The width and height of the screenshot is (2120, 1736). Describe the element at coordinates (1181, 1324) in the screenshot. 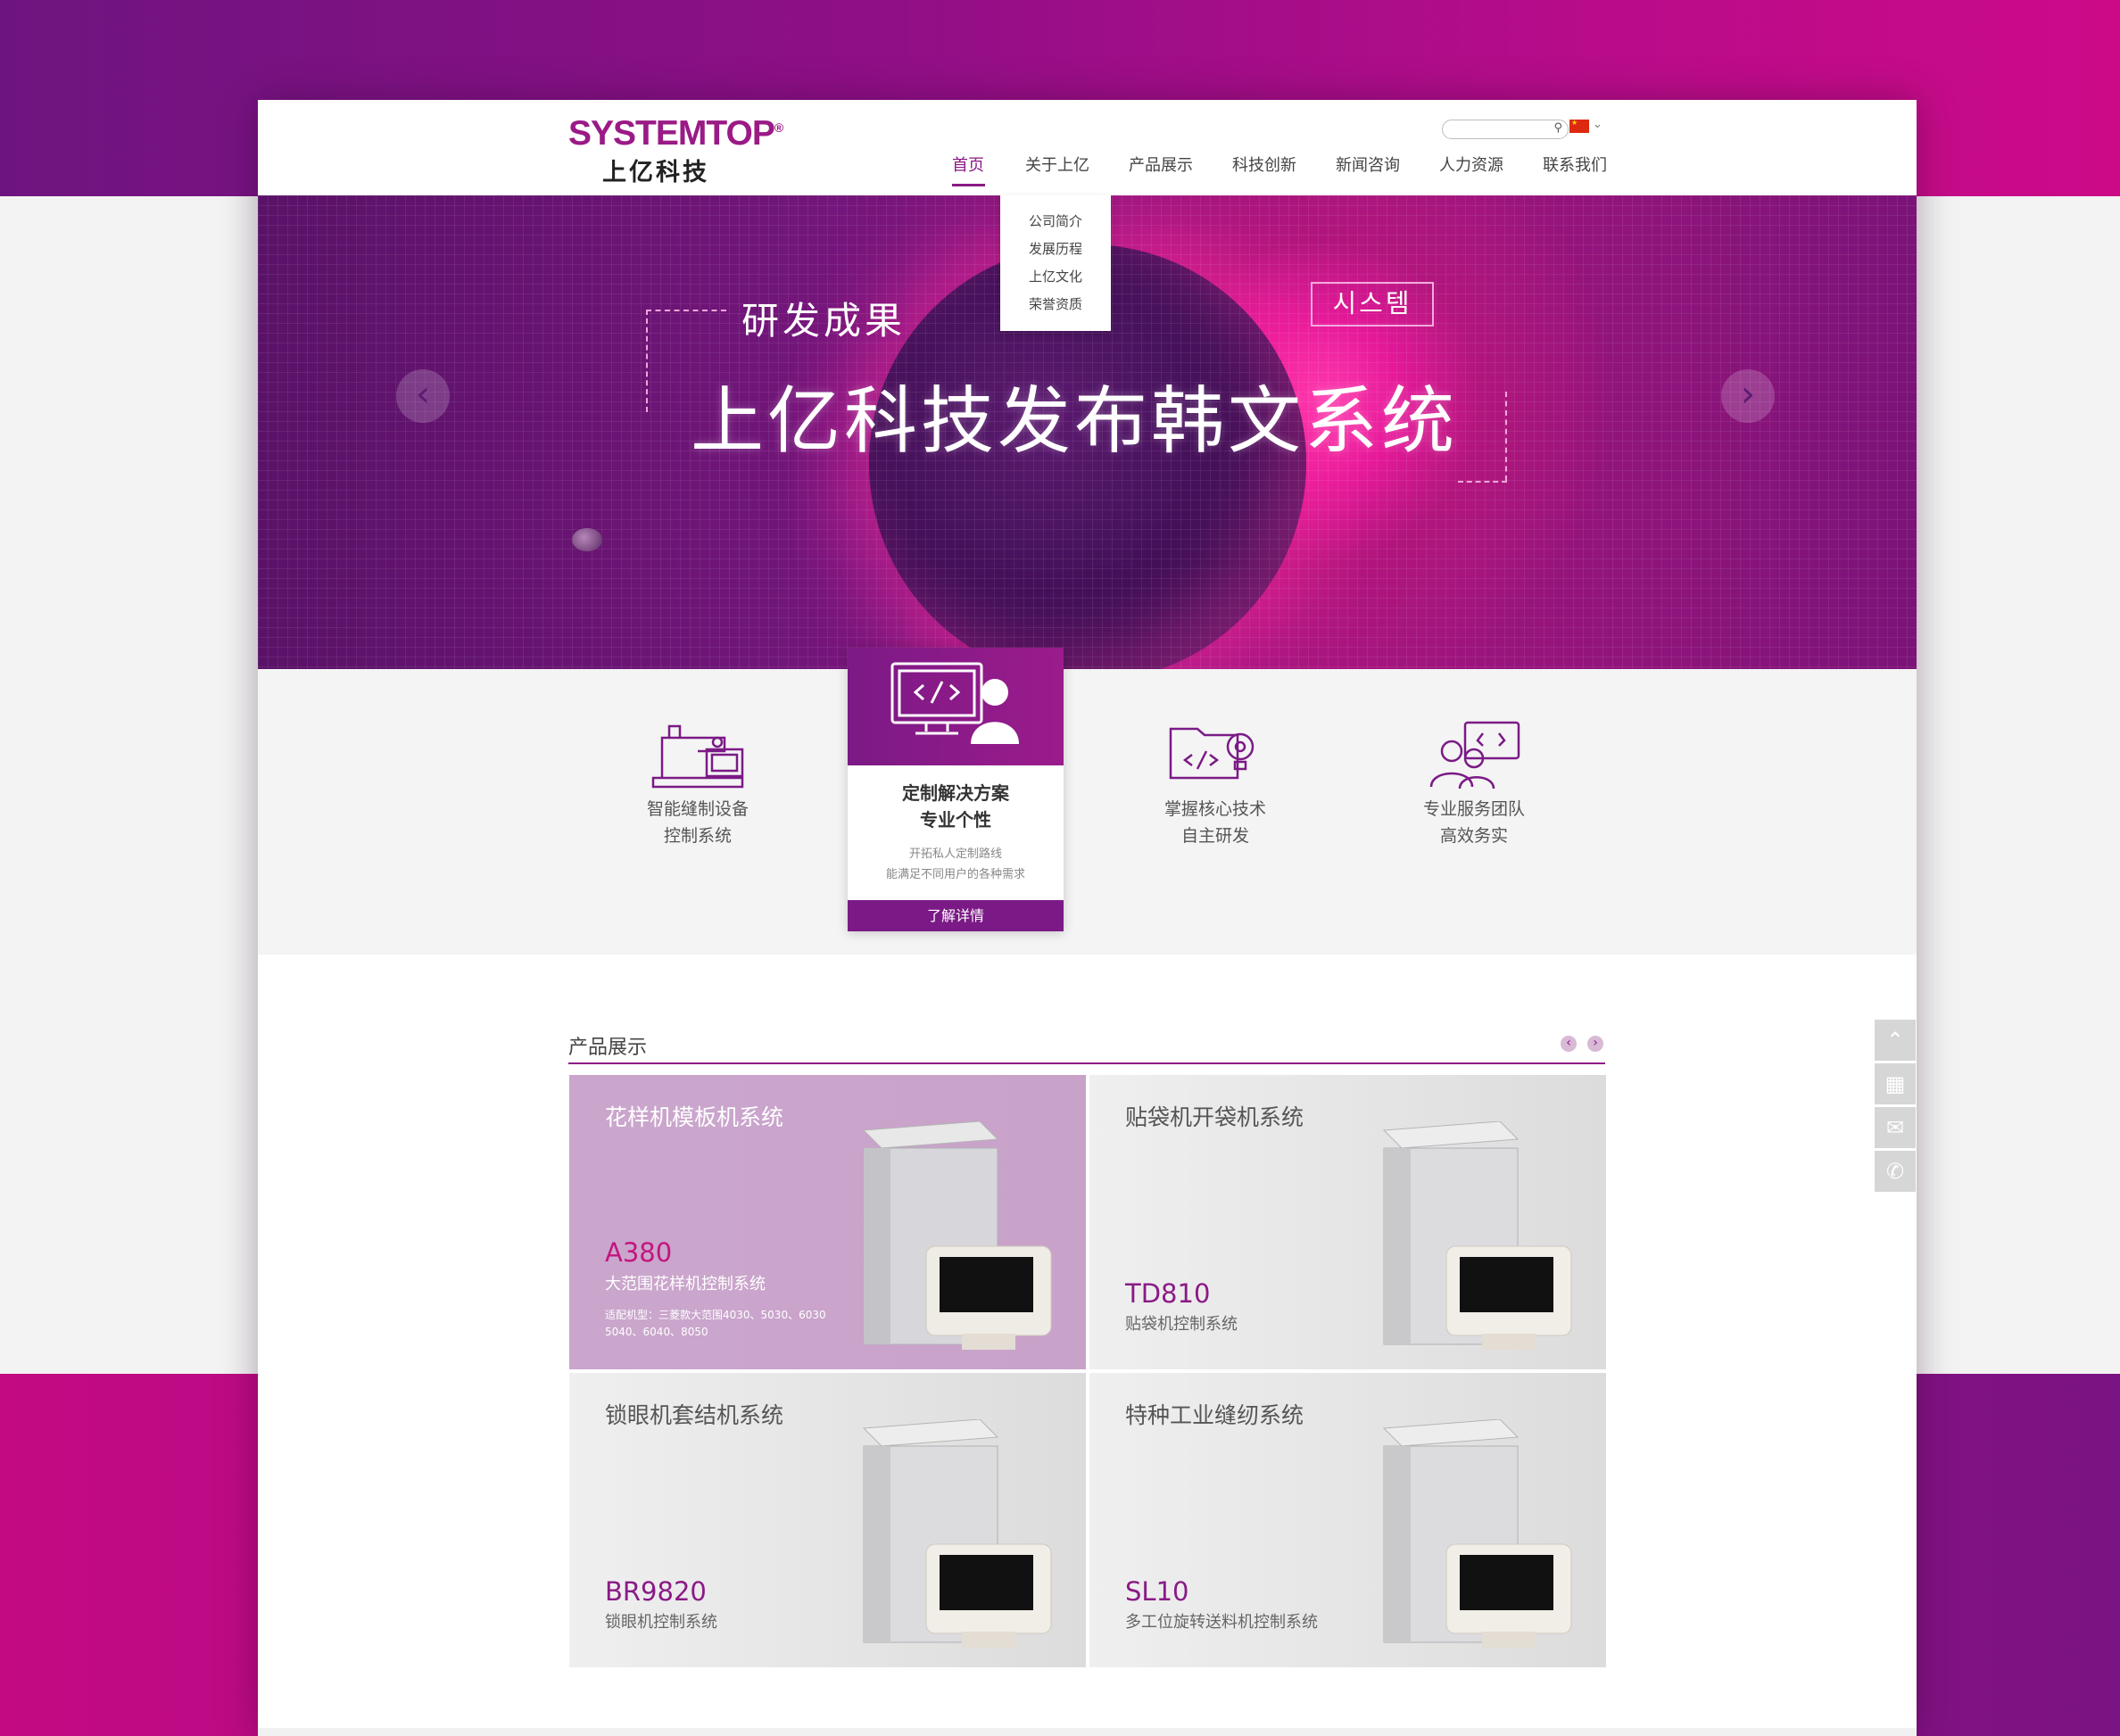

I see `product-desc: 贴袋机控制系统` at that location.